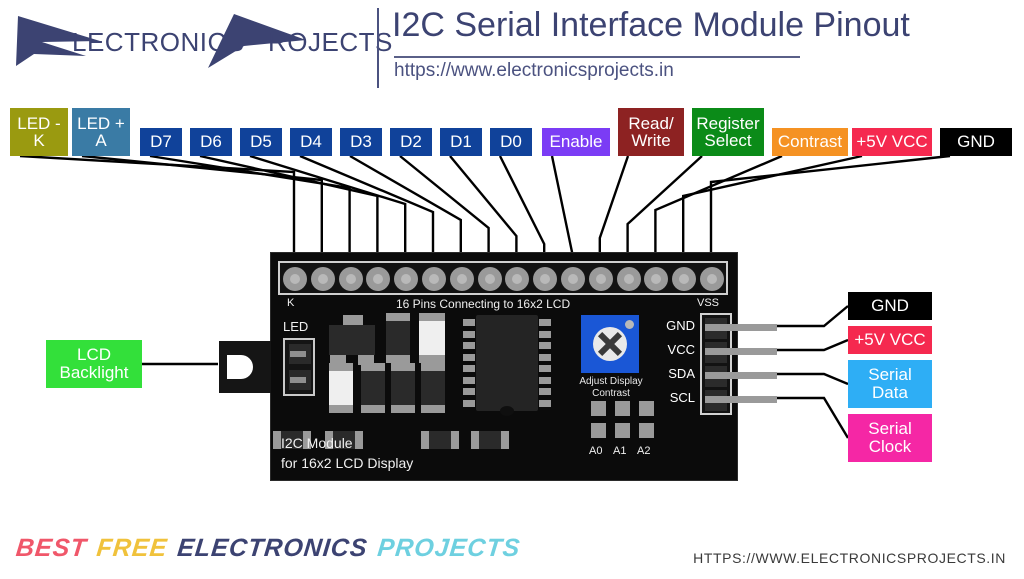 Image resolution: width=1024 pixels, height=579 pixels. I want to click on footer-word-free: FREE, so click(132, 548).